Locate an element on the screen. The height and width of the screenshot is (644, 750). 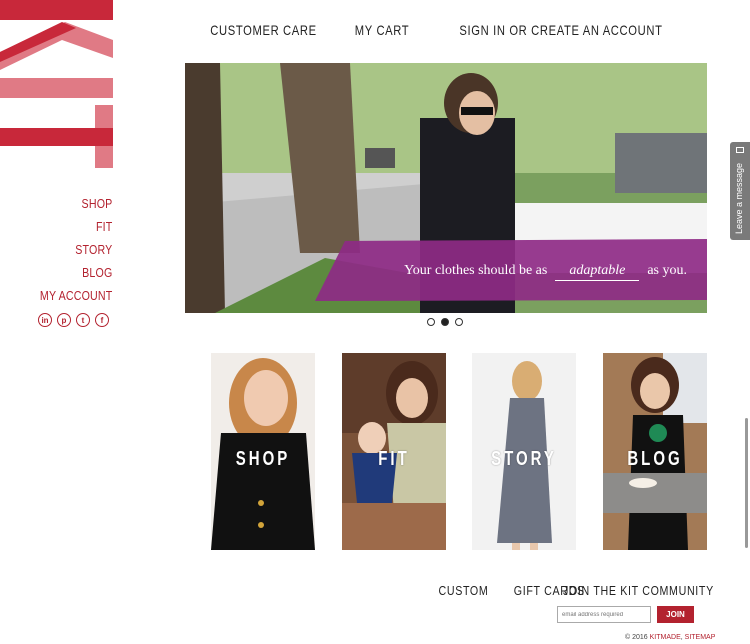
kit-logo is located at coordinates (56, 85).